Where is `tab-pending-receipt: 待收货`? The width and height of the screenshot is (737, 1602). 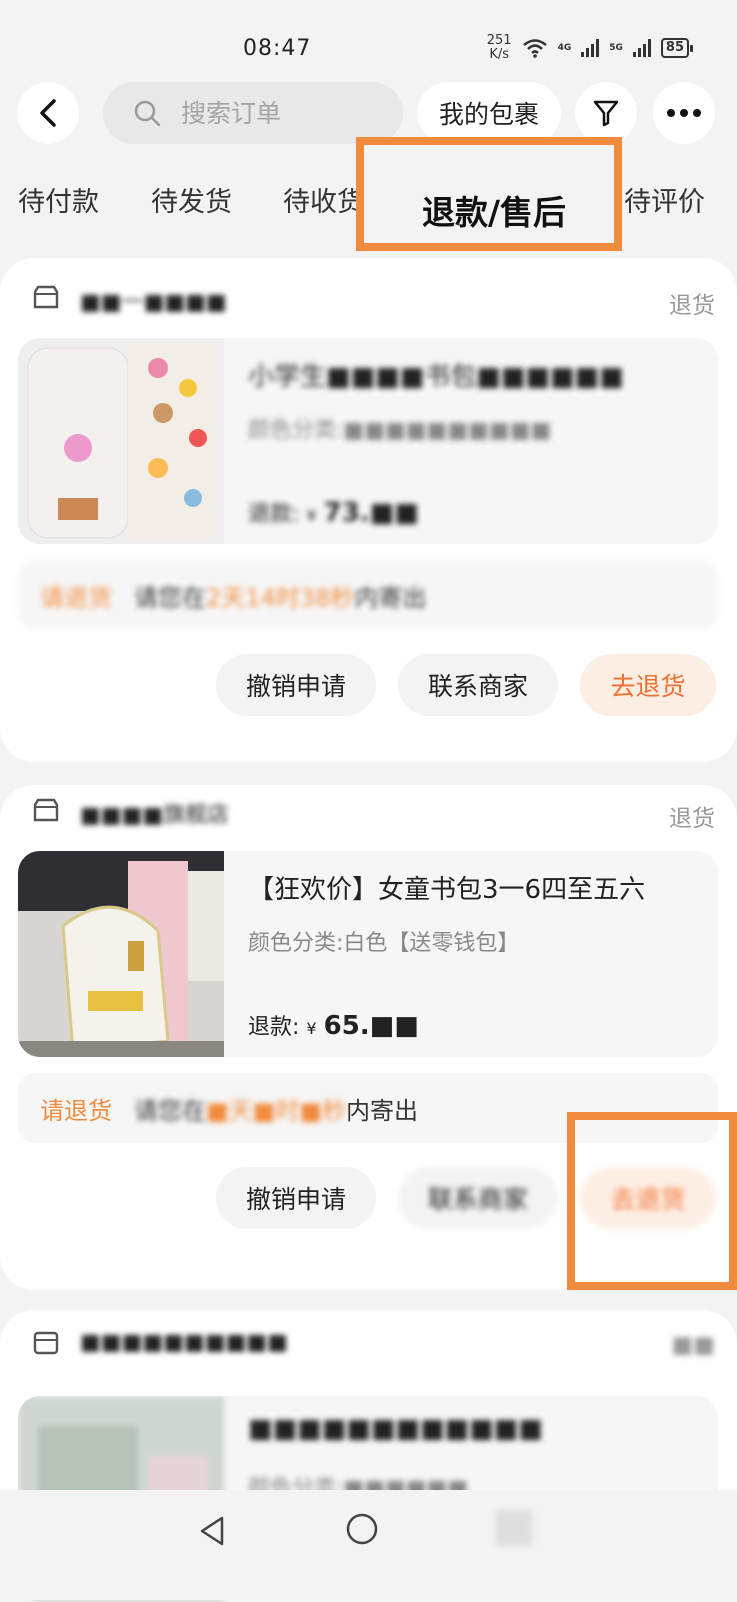 tab-pending-receipt: 待收货 is located at coordinates (323, 199).